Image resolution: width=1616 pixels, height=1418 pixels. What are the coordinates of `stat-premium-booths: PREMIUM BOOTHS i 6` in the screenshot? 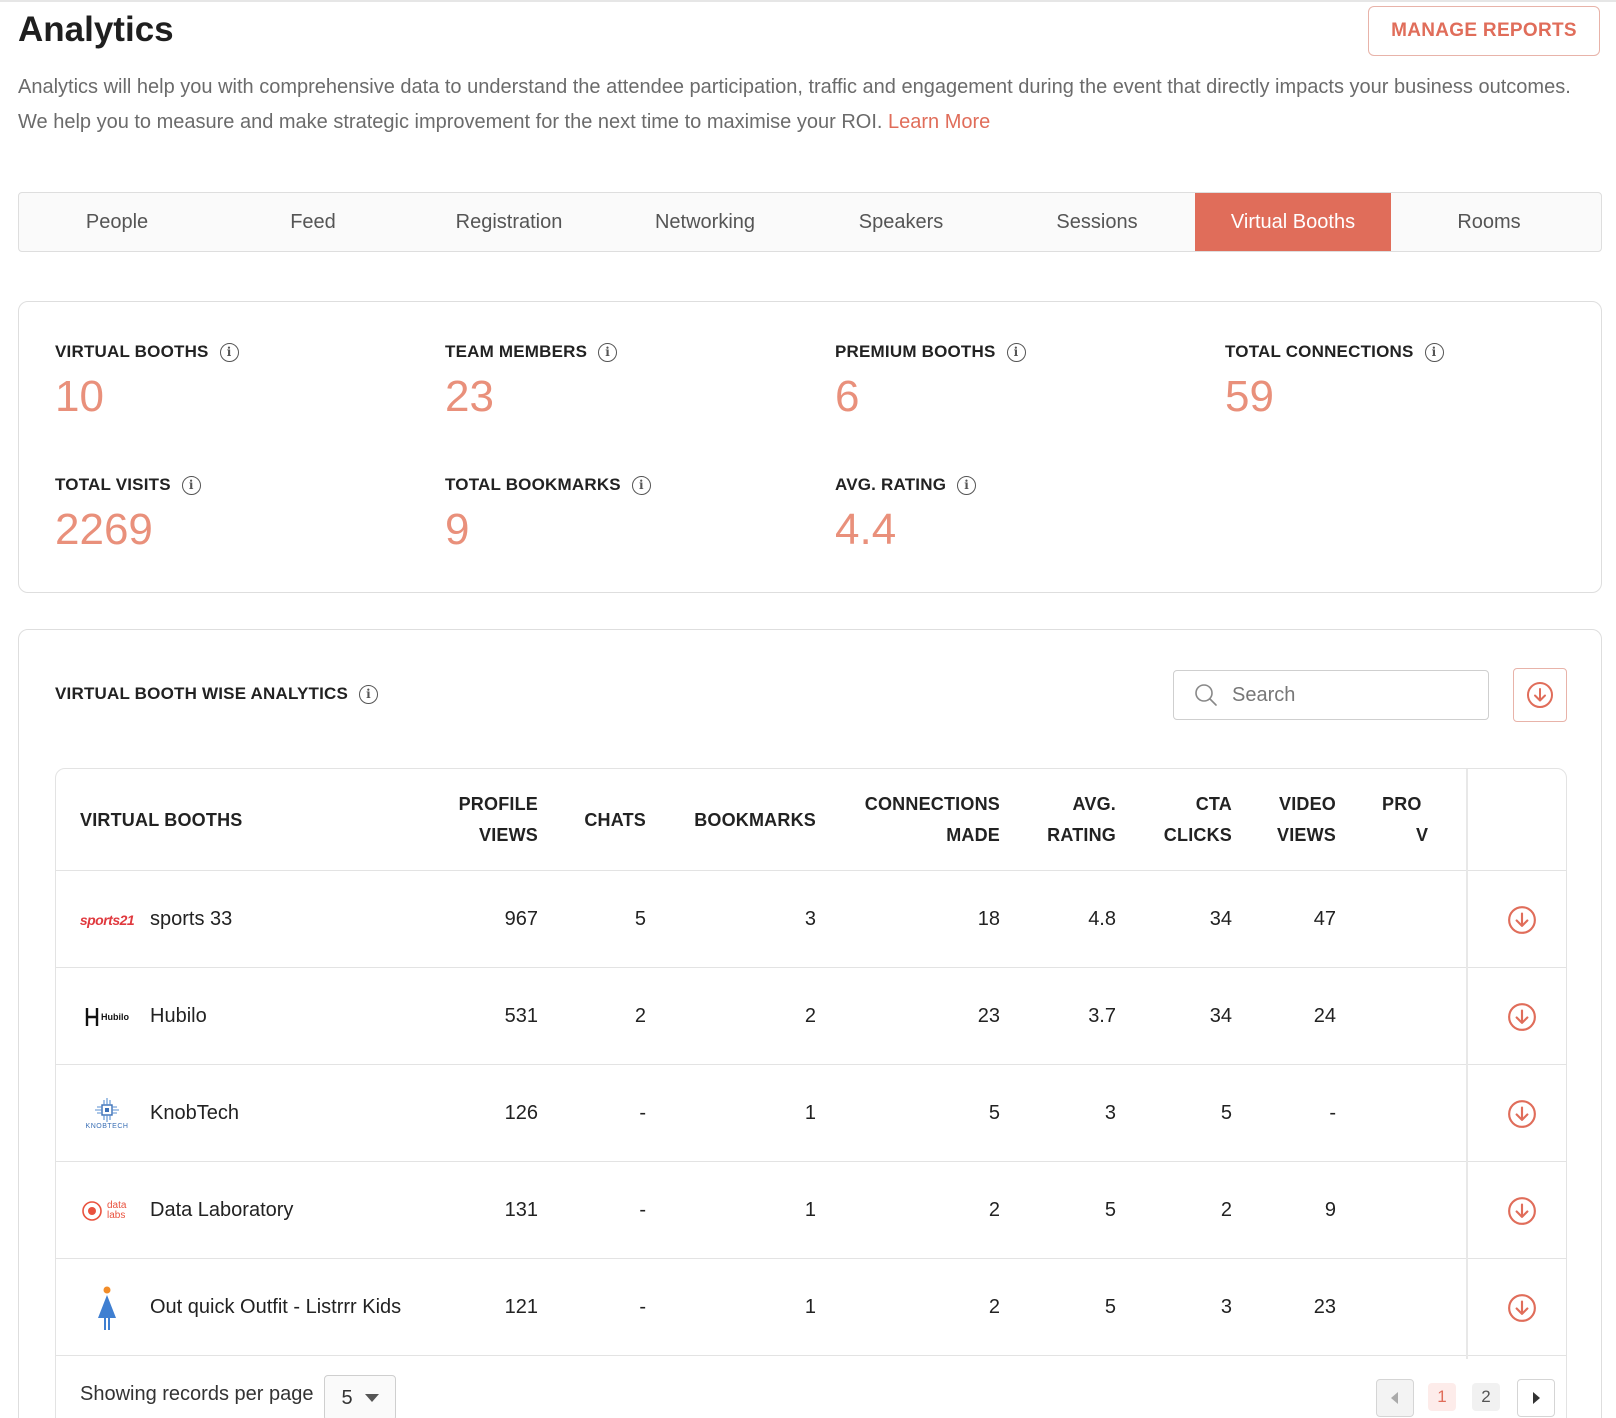 It's located at (930, 381).